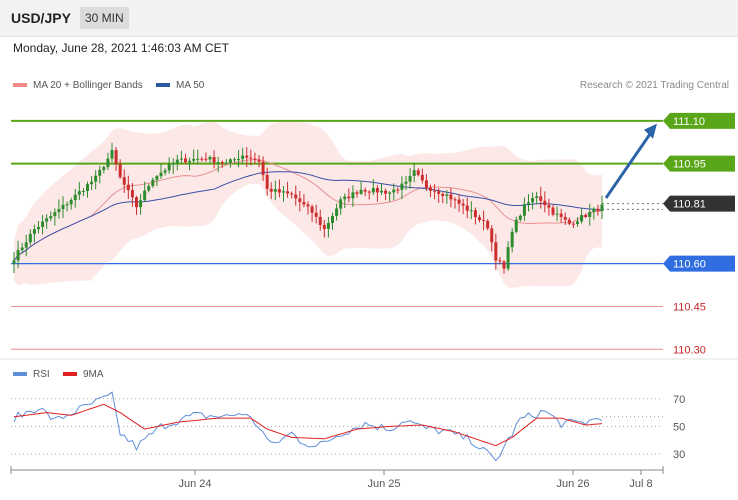  What do you see at coordinates (689, 265) in the screenshot?
I see `price-label-support: 110.60` at bounding box center [689, 265].